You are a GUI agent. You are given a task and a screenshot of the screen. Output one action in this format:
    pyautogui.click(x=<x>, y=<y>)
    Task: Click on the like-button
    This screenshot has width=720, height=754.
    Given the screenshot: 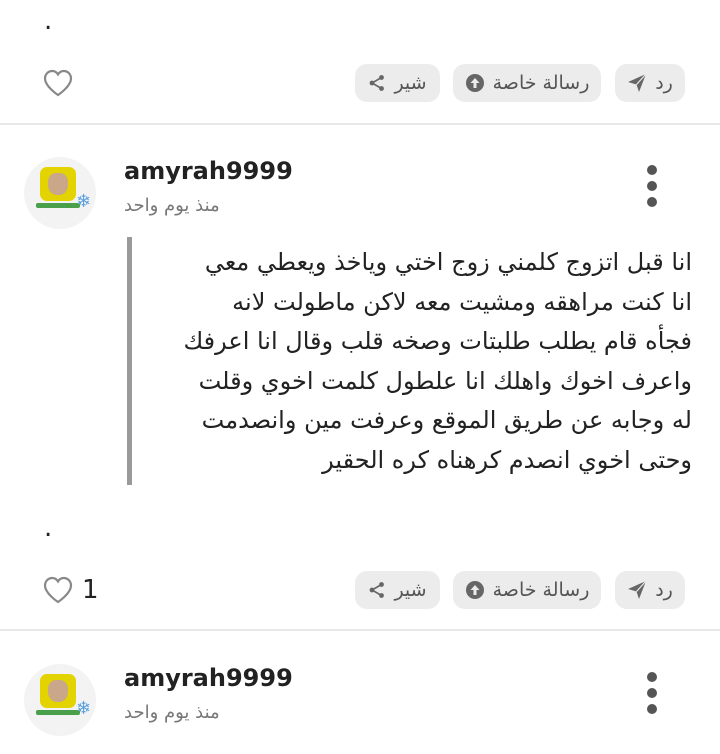 What is the action you would take?
    pyautogui.click(x=62, y=83)
    